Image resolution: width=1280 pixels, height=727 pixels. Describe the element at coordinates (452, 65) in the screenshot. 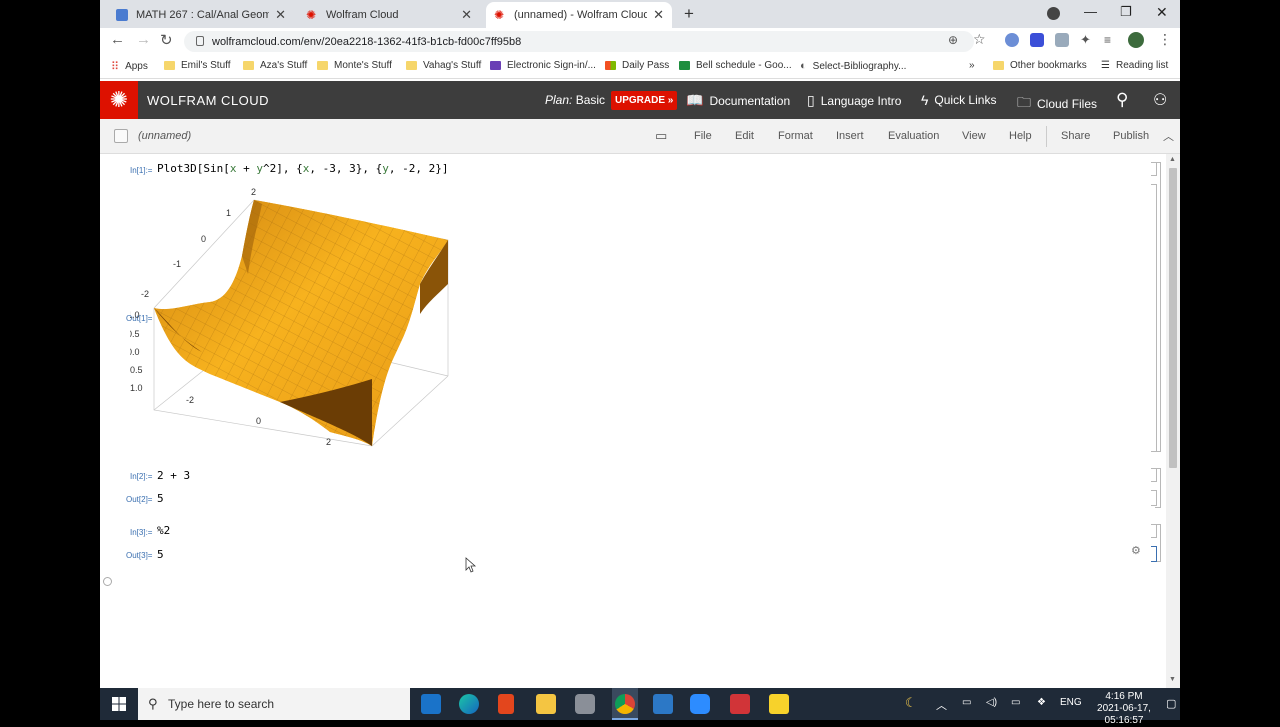

I see `bookmark-label: Vahag's Stuff` at that location.